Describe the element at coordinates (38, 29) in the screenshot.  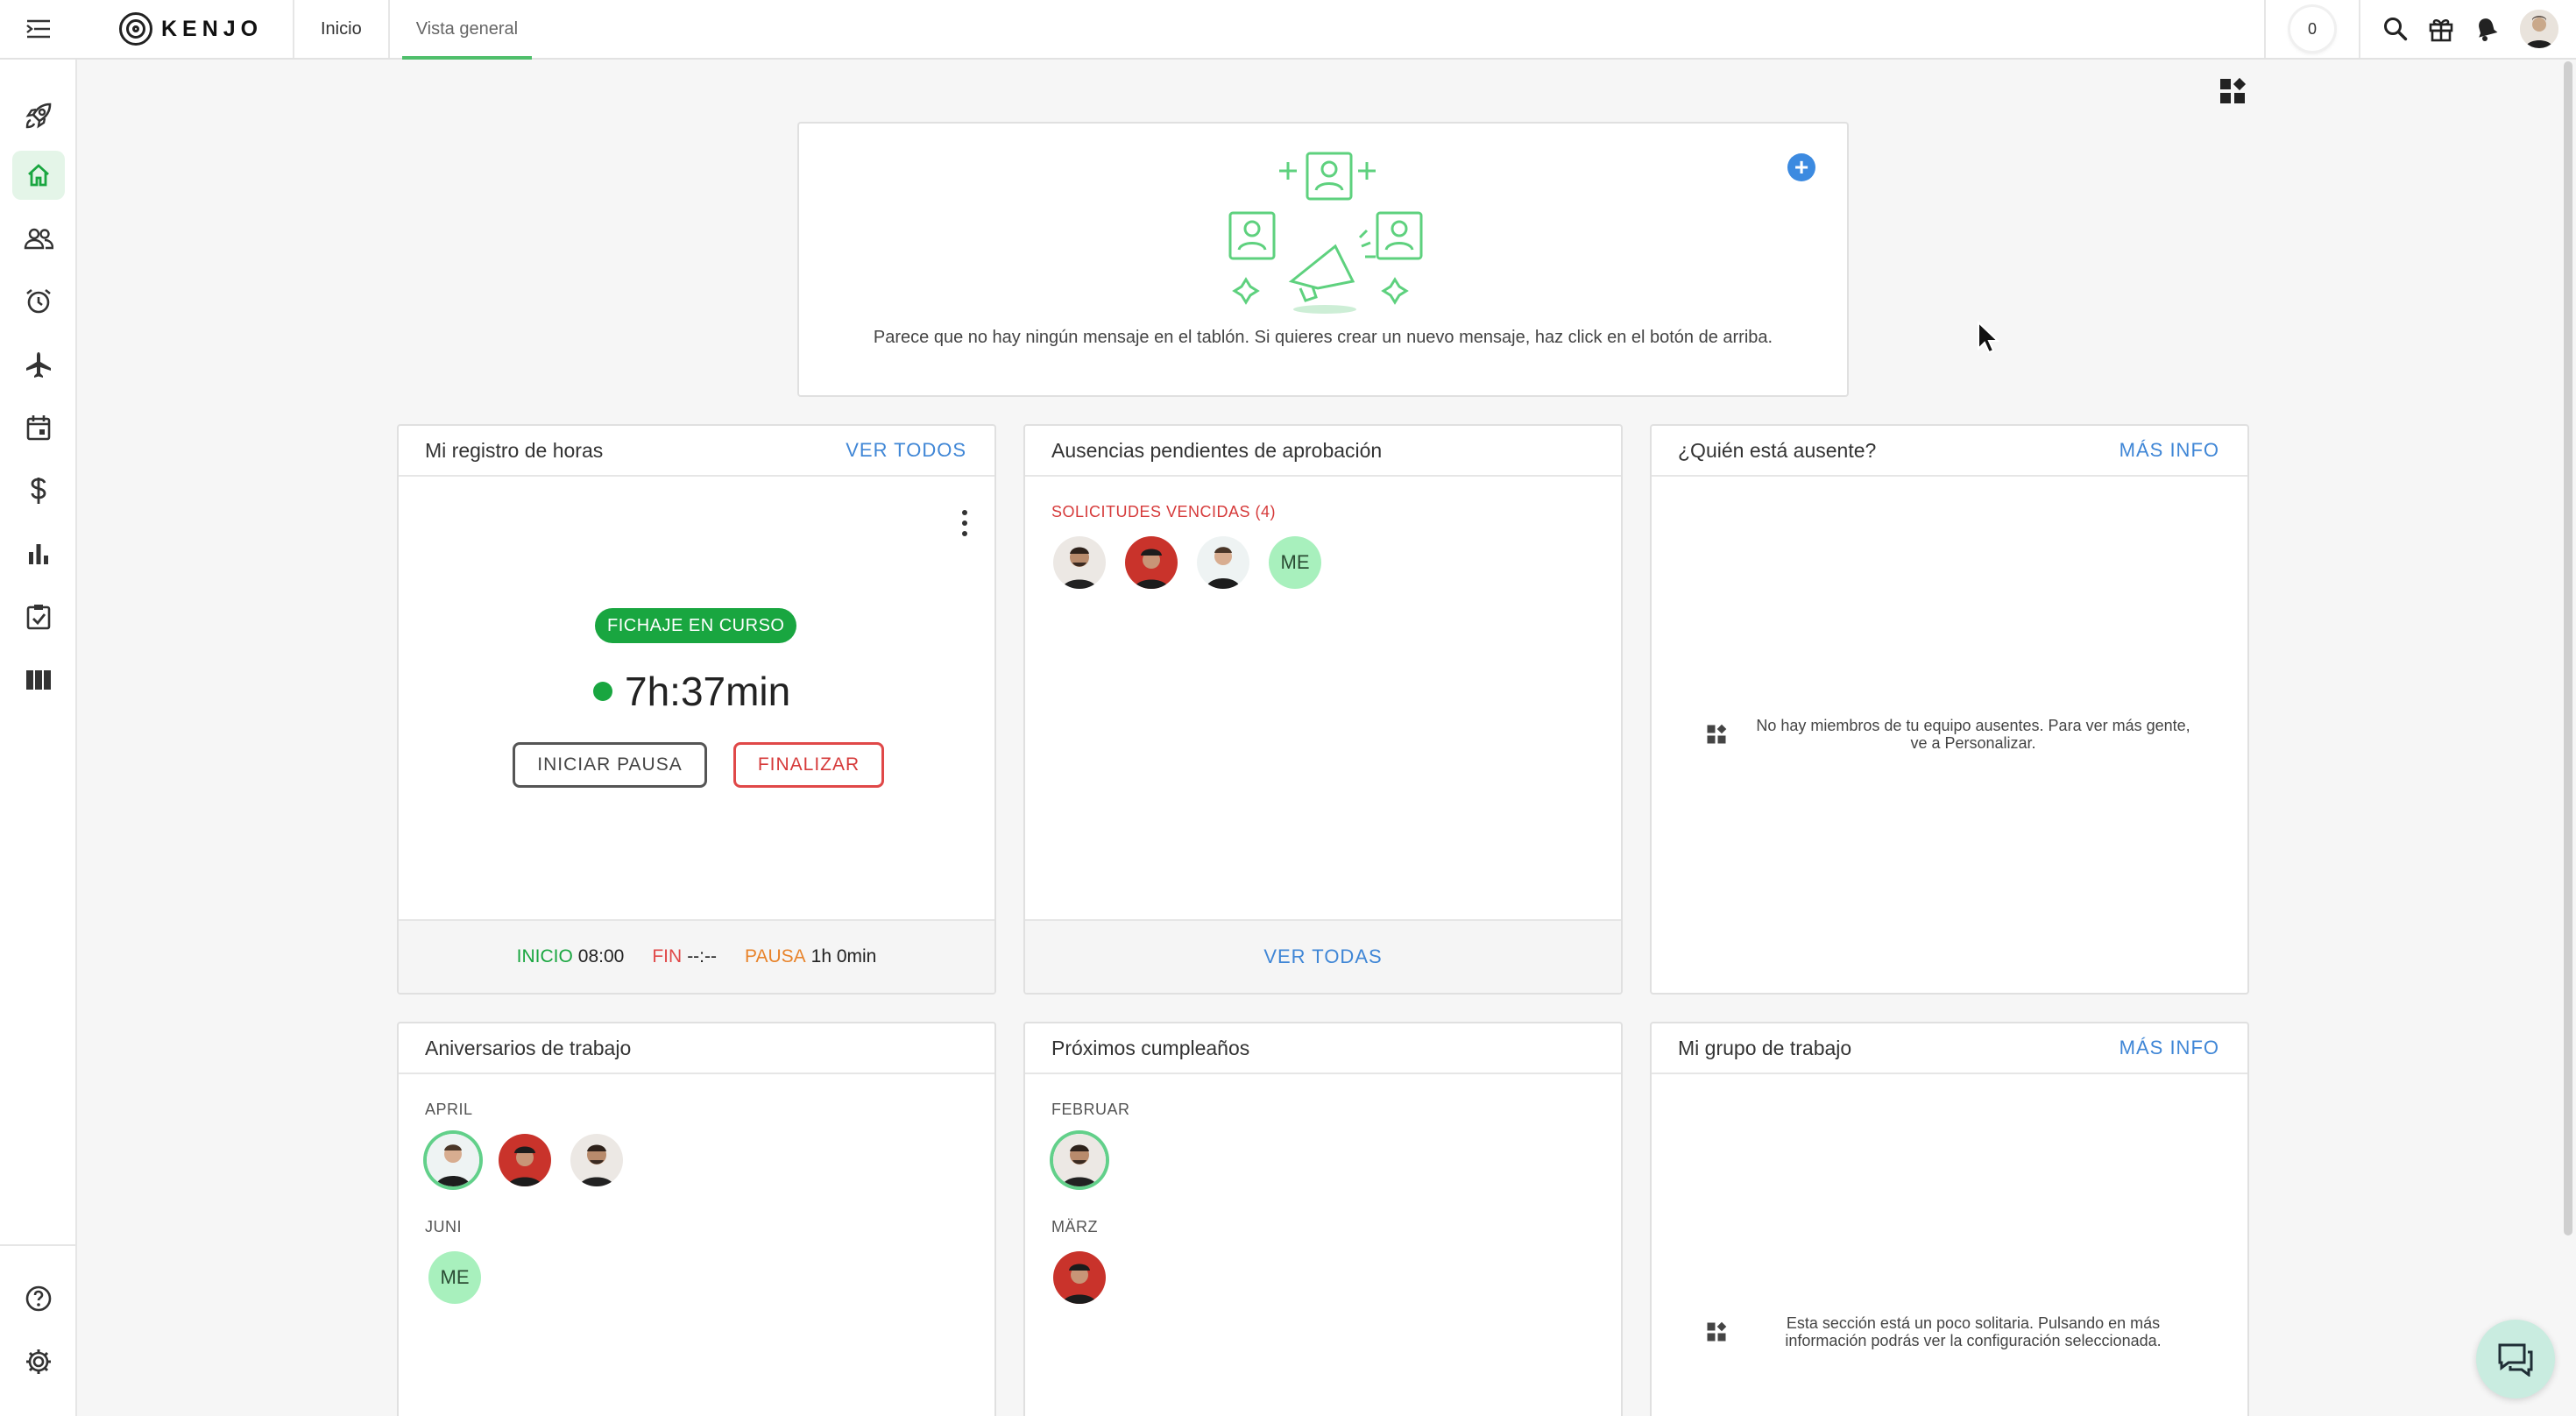
I see `menu-toggle-button` at that location.